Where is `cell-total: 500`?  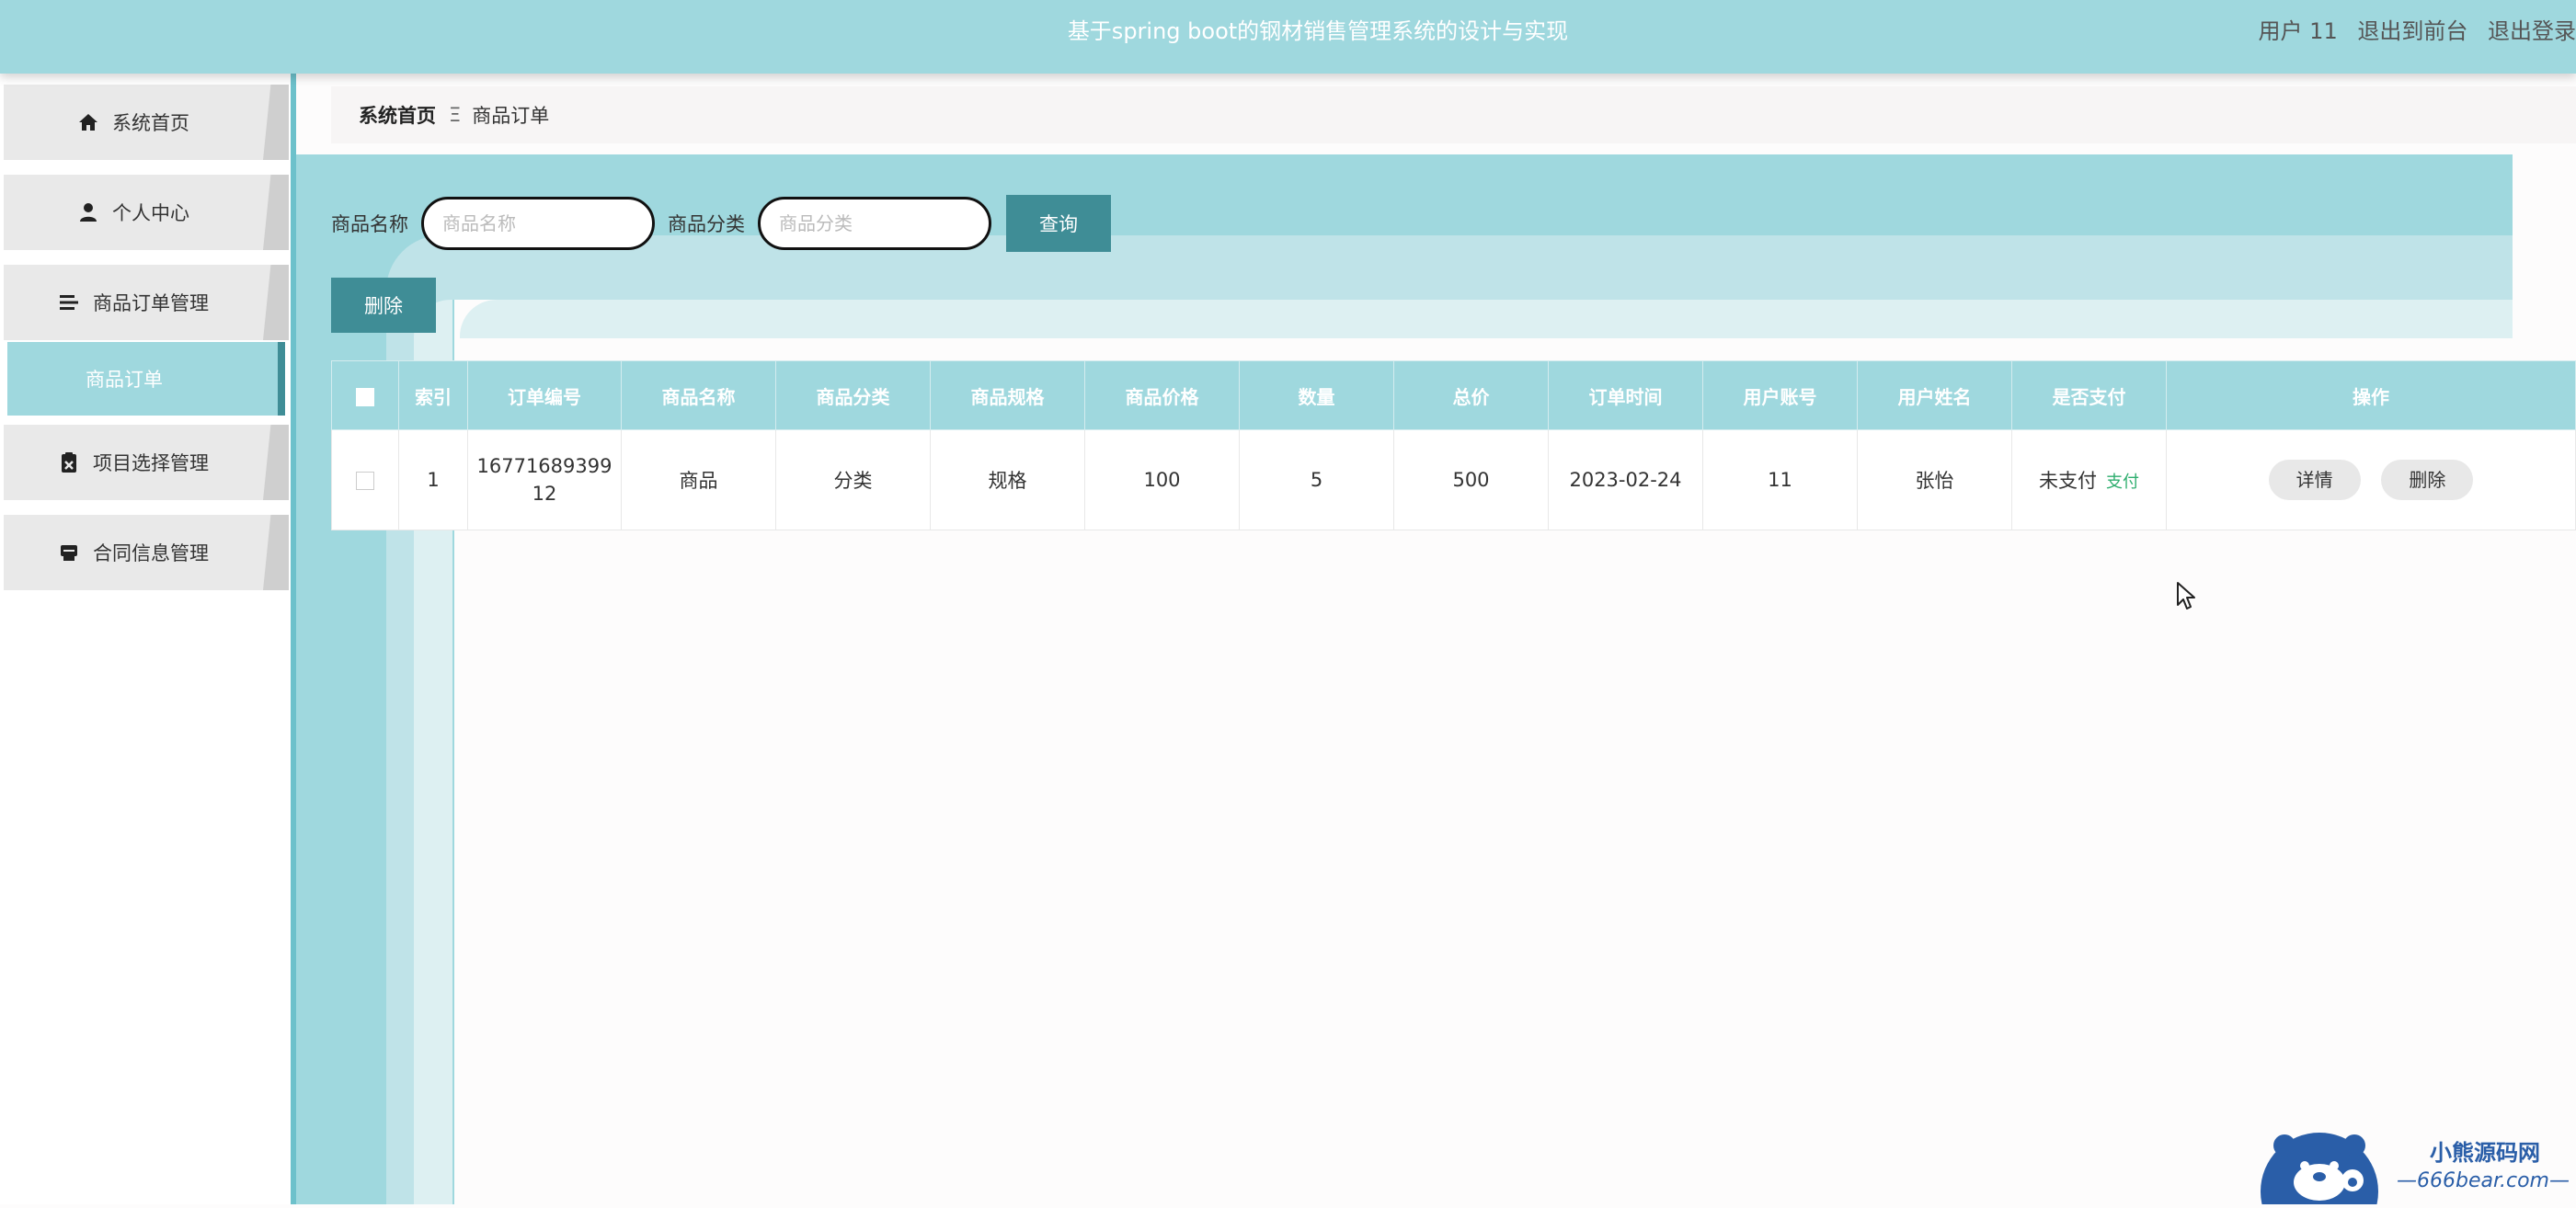 cell-total: 500 is located at coordinates (1471, 479).